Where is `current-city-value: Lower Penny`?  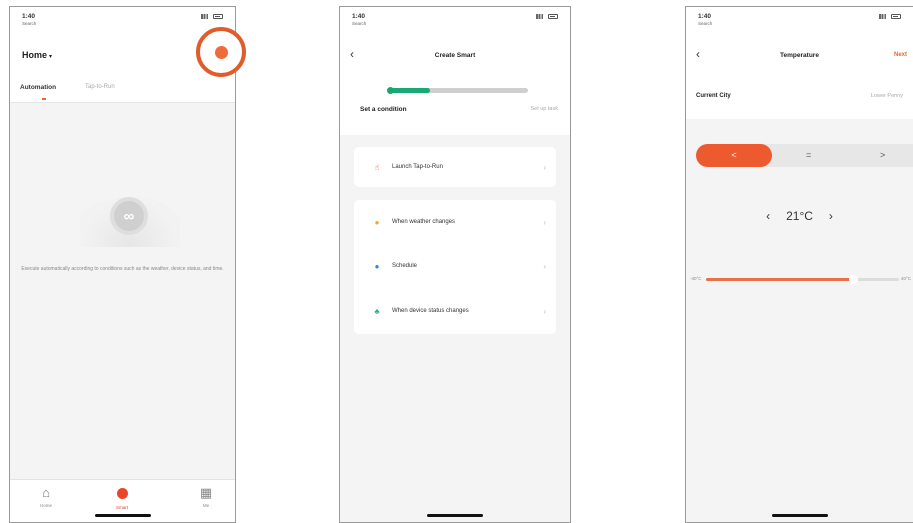
current-city-value: Lower Penny is located at coordinates (887, 96).